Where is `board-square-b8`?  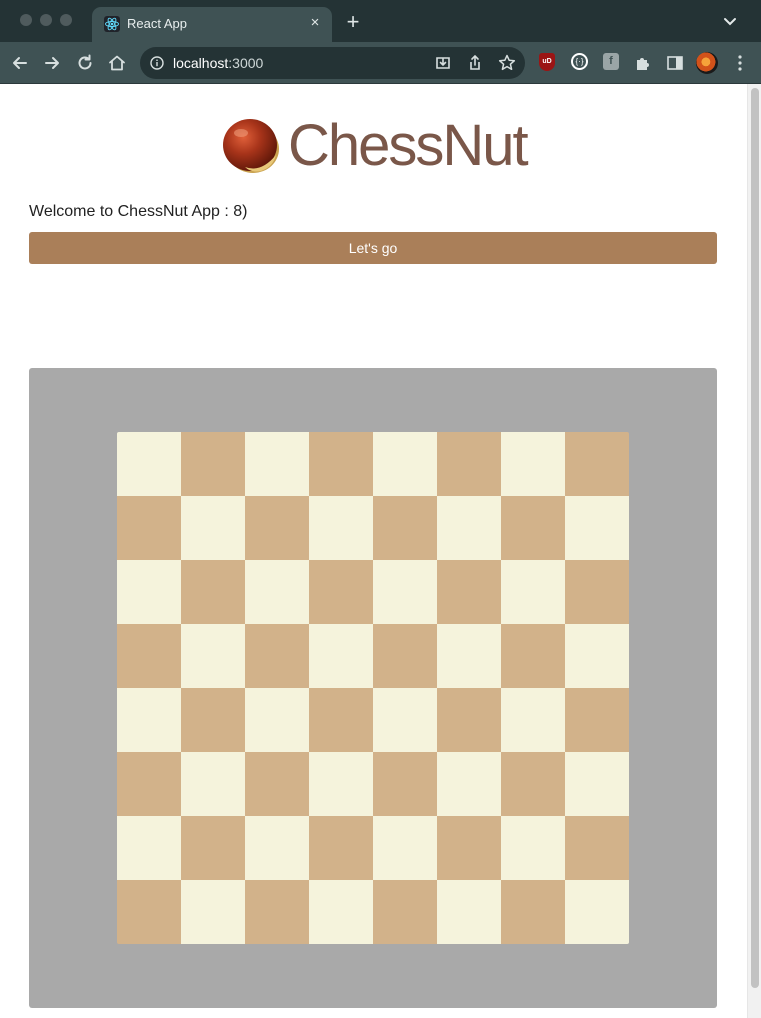
board-square-b8 is located at coordinates (213, 464).